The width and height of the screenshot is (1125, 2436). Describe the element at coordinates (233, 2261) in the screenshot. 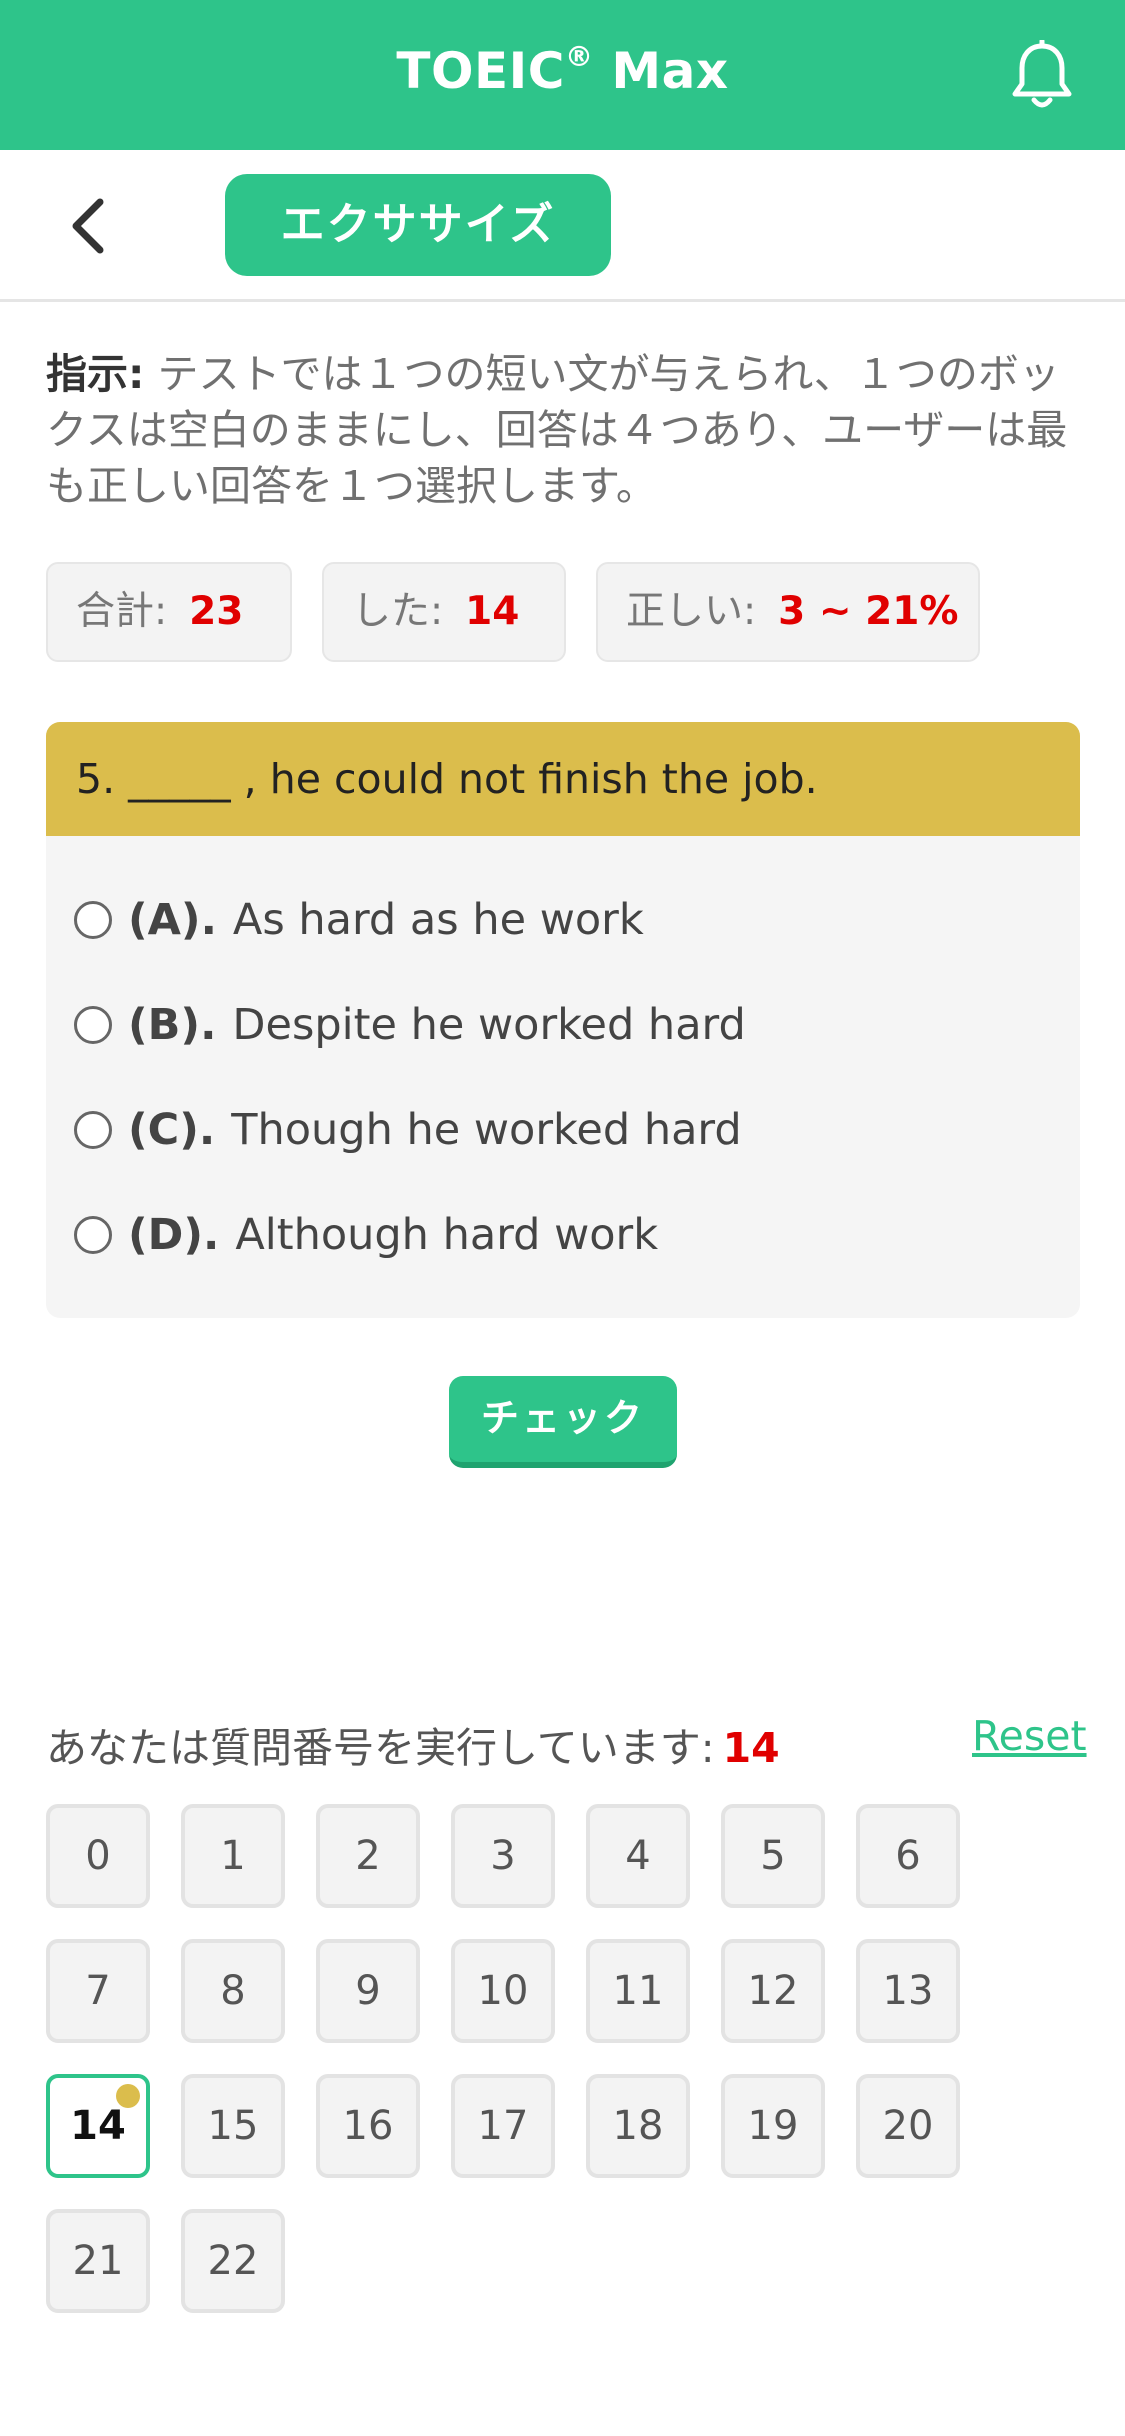

I see `question-number-button-22: 22` at that location.